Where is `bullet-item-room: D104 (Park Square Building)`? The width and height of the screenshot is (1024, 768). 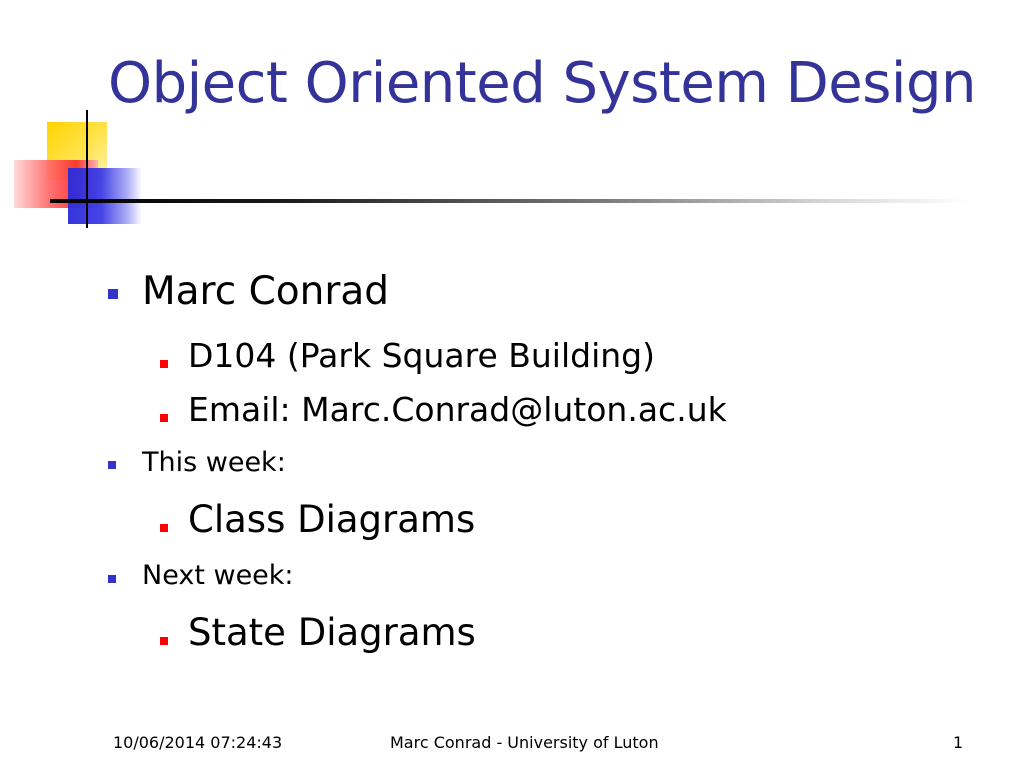
bullet-item-room: D104 (Park Square Building) is located at coordinates (421, 355).